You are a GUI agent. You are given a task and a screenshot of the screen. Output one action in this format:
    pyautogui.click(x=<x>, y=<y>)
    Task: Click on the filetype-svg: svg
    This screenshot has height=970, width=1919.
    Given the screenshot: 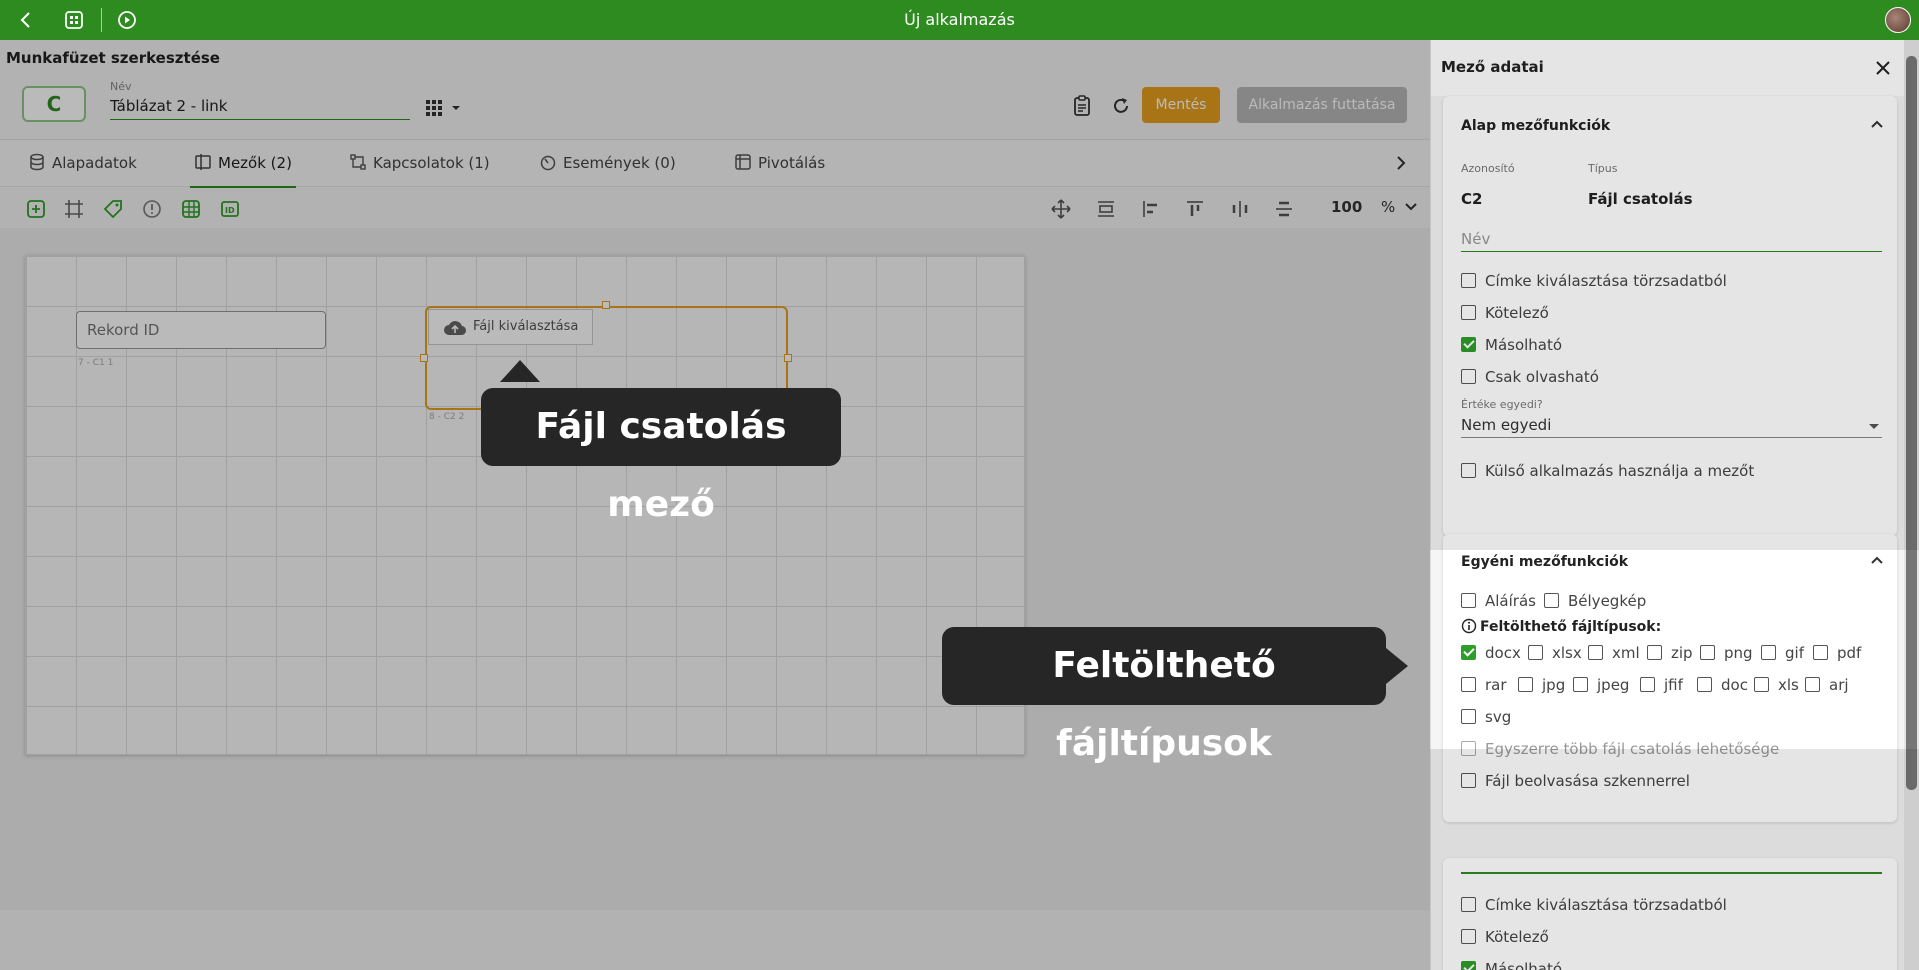 What is the action you would take?
    pyautogui.click(x=1486, y=717)
    